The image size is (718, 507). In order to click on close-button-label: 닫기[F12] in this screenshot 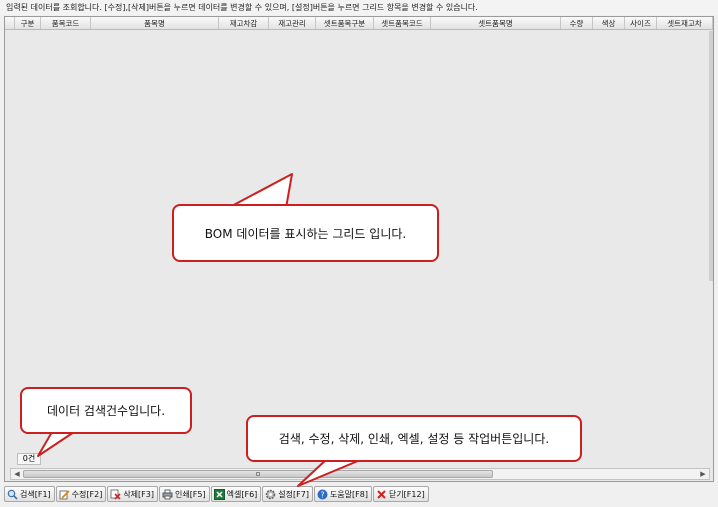, I will do `click(406, 494)`.